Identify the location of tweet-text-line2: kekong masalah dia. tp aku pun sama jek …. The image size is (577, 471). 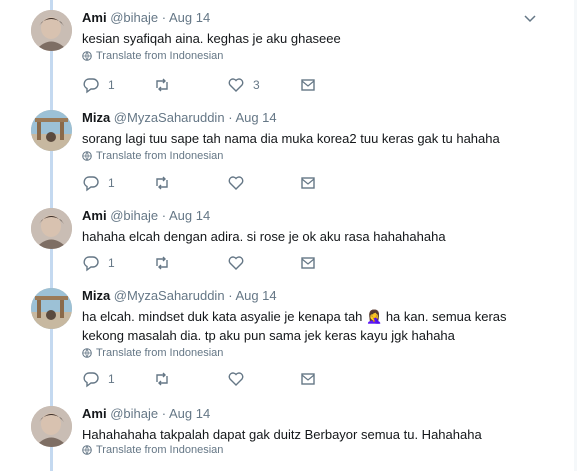
(268, 335).